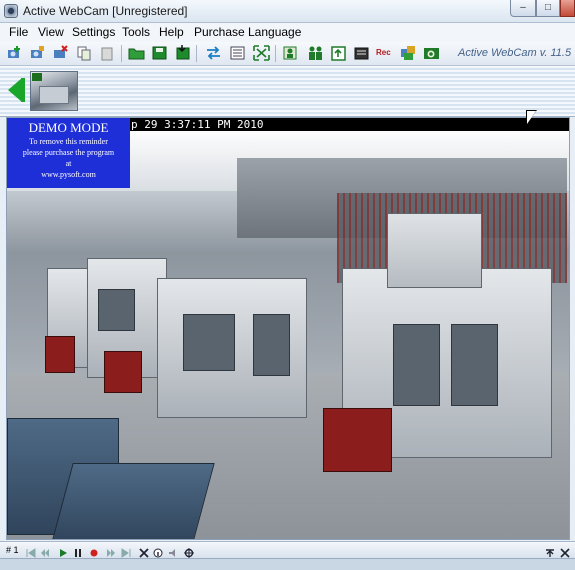  Describe the element at coordinates (237, 53) in the screenshot. I see `log-icon` at that location.